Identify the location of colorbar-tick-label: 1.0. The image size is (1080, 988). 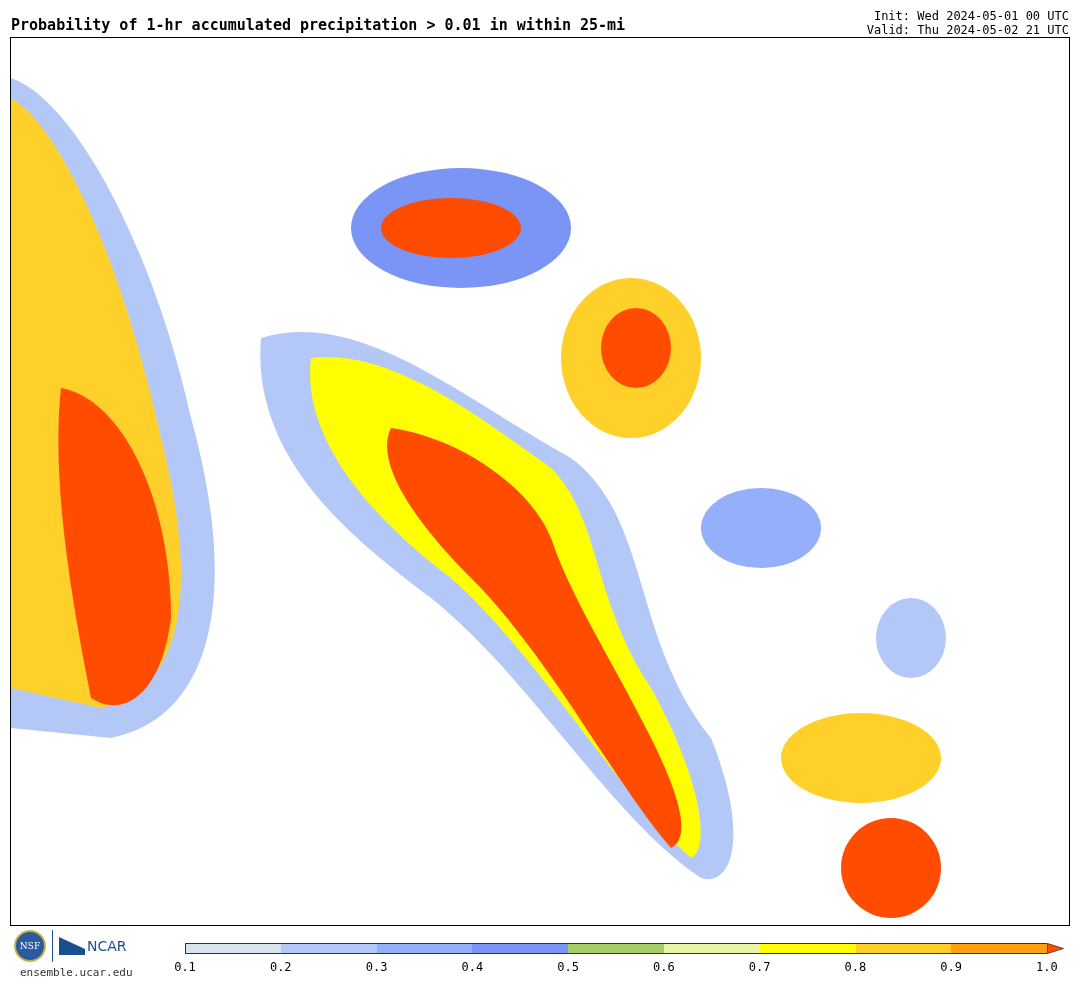
(1047, 967).